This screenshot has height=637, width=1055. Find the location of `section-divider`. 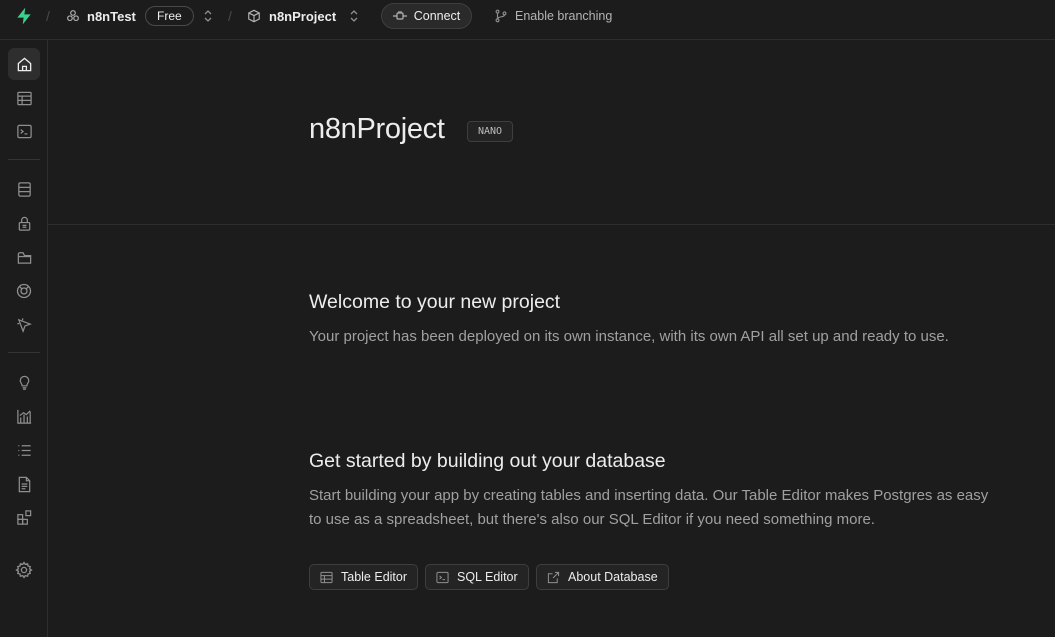

section-divider is located at coordinates (551, 224).